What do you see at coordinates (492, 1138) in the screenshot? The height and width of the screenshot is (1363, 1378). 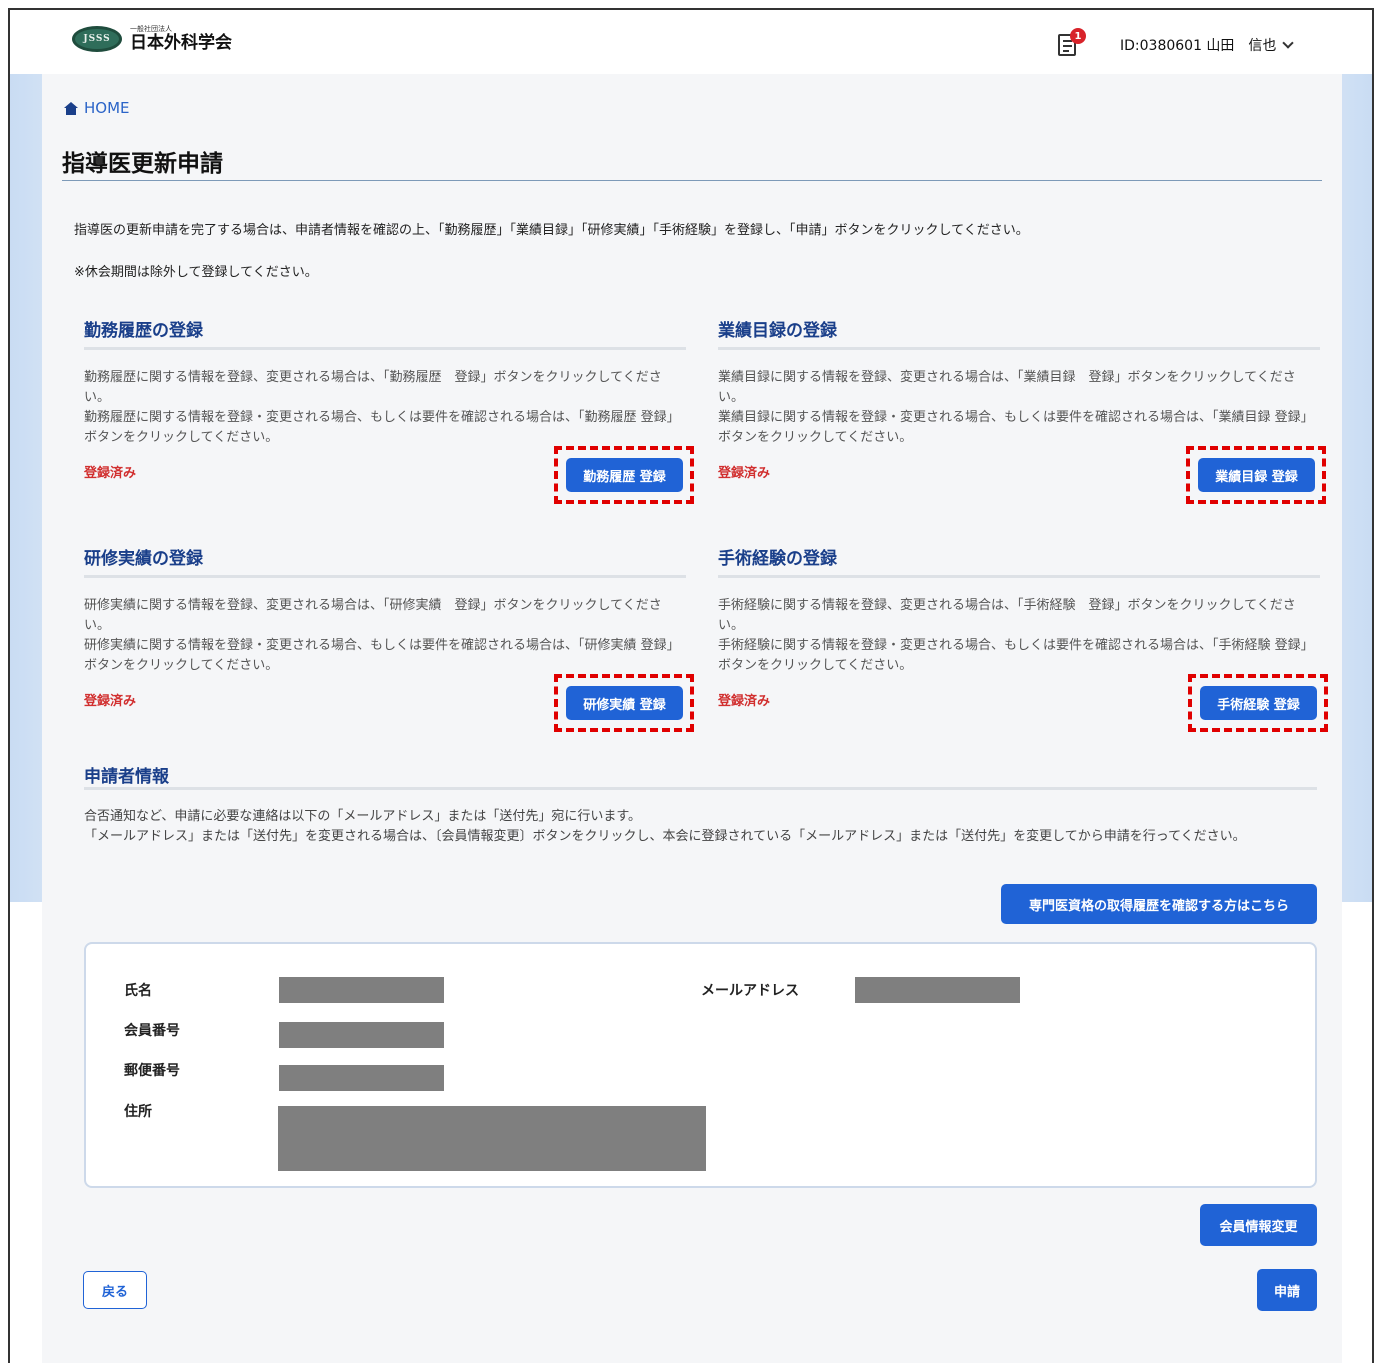 I see `address-redacted` at bounding box center [492, 1138].